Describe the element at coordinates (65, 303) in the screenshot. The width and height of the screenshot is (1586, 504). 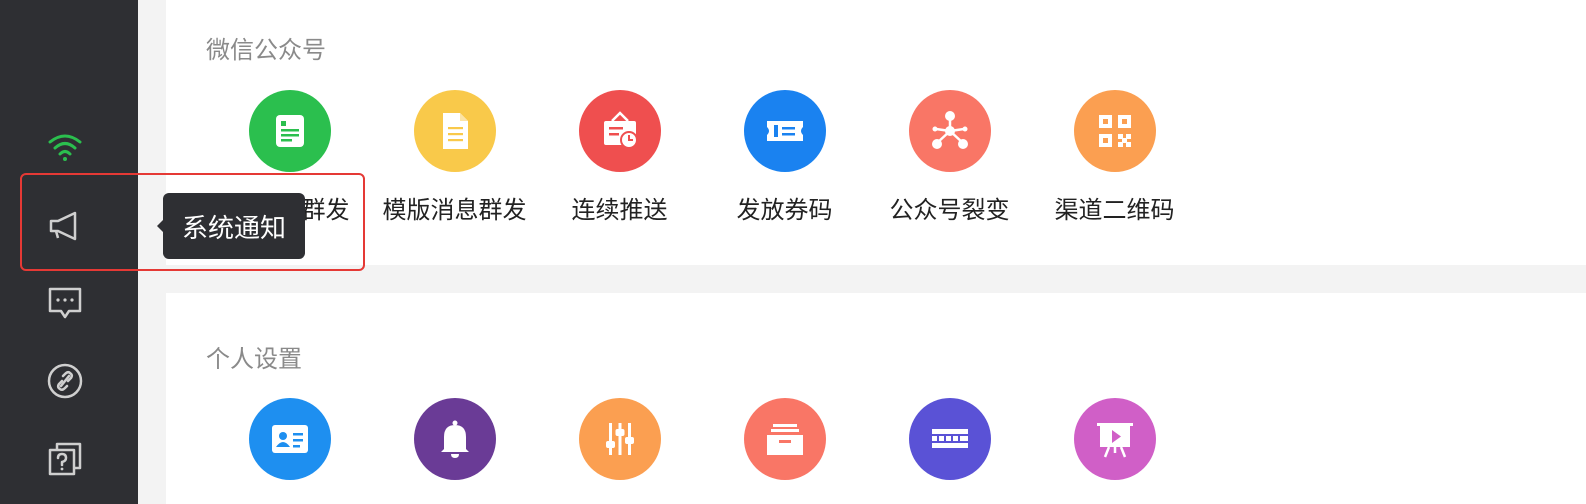
I see `chat-bubble-icon` at that location.